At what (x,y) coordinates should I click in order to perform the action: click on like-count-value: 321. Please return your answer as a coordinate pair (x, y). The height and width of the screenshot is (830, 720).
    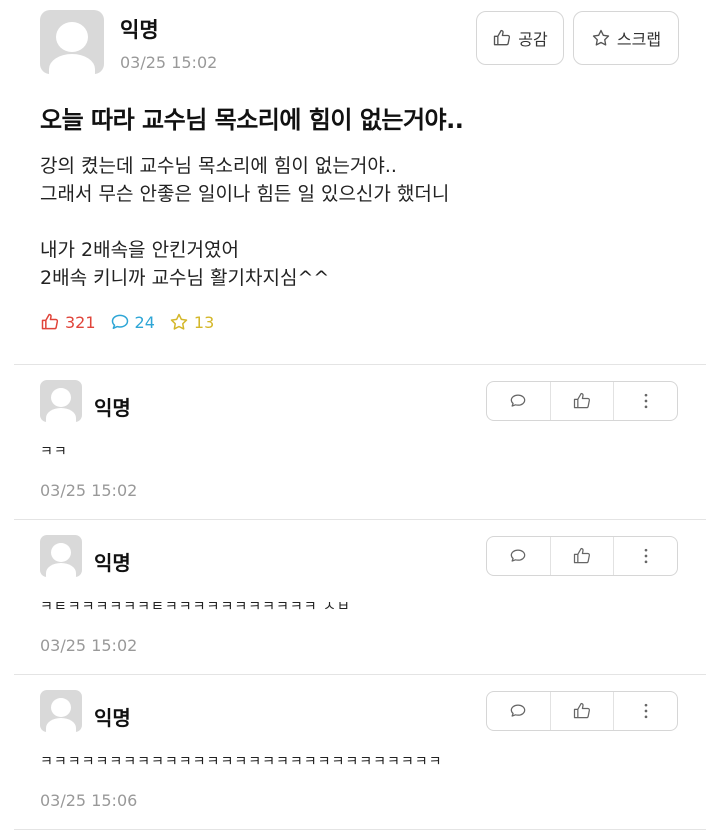
    Looking at the image, I should click on (80, 322).